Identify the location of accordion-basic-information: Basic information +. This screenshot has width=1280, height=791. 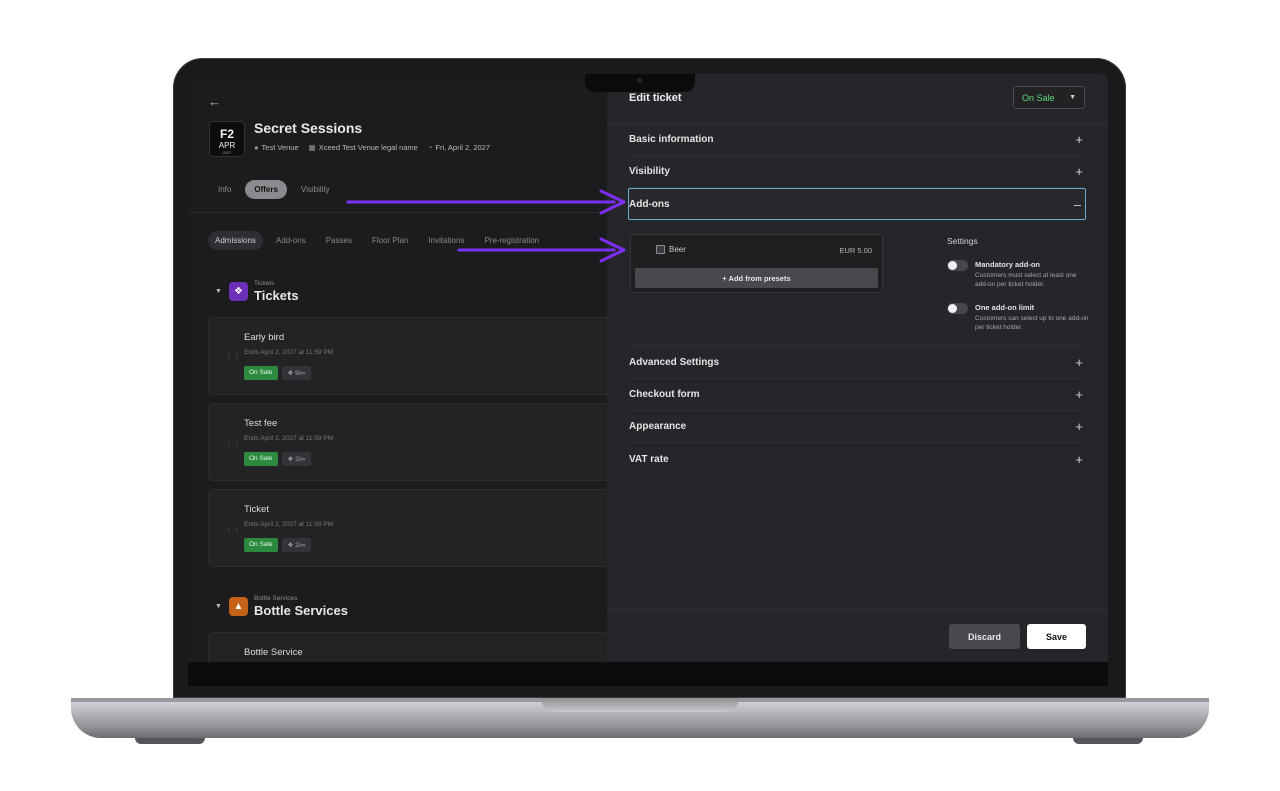
(857, 140).